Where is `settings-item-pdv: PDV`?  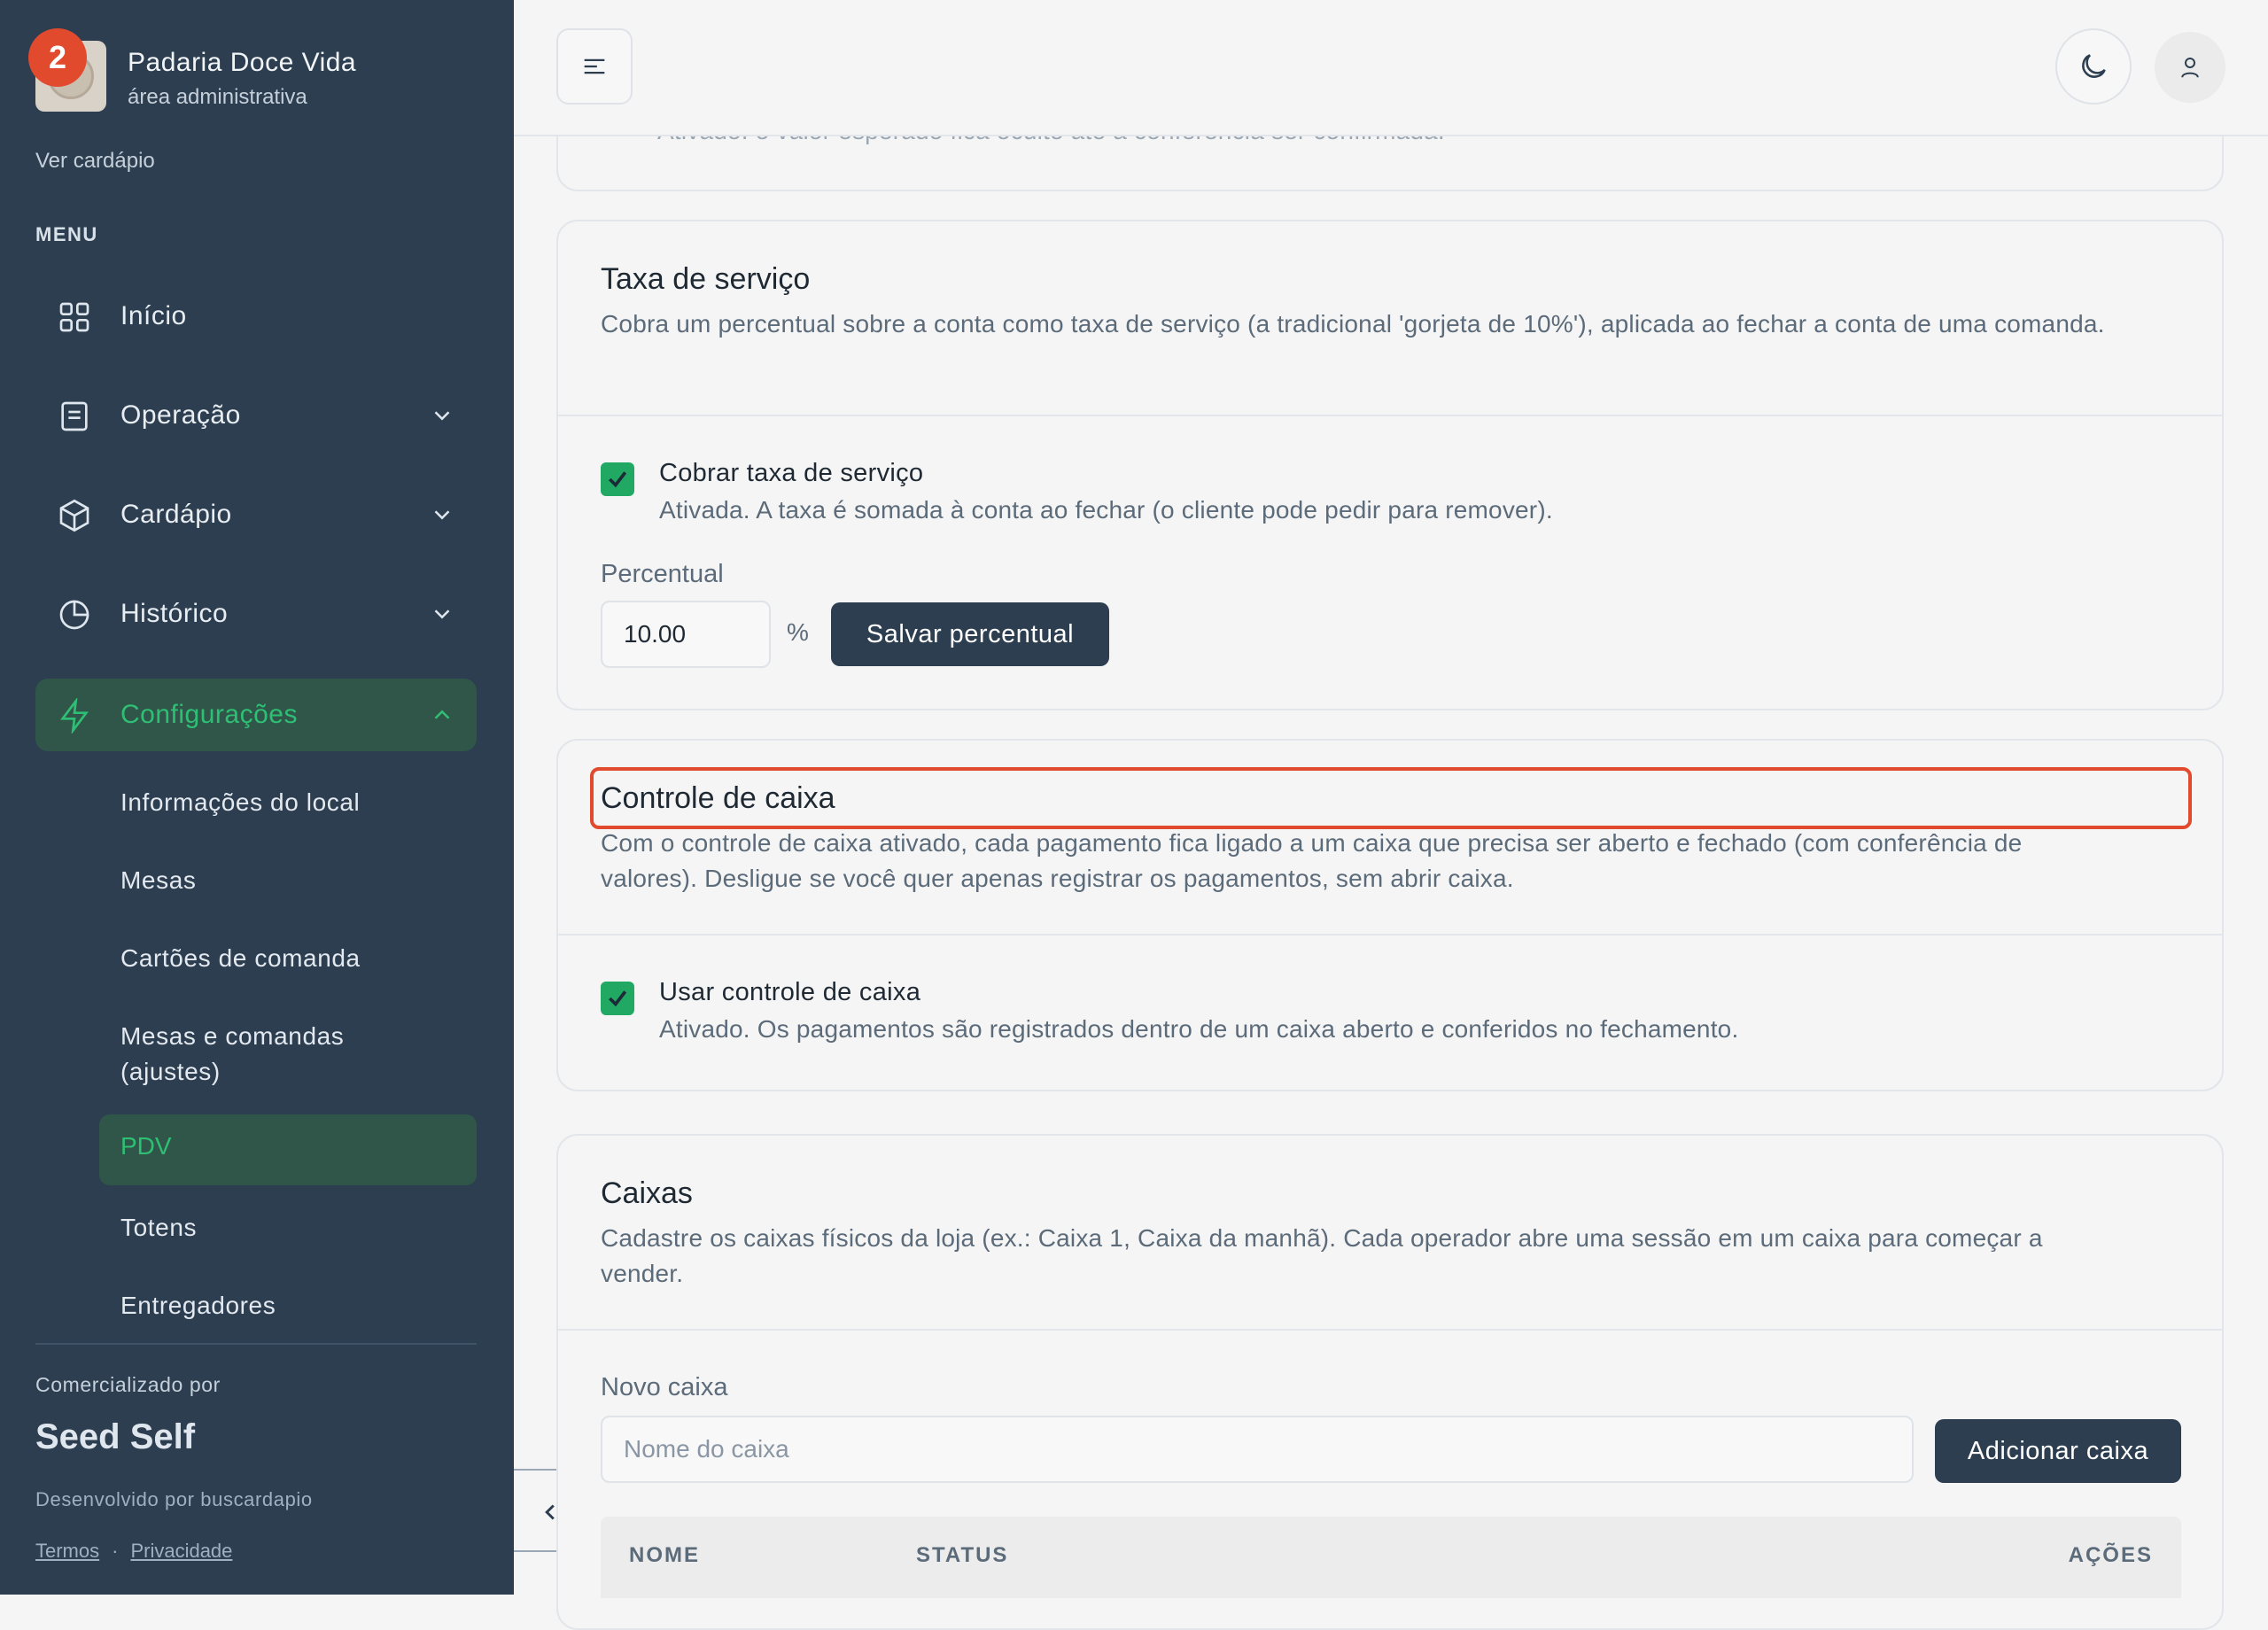 settings-item-pdv: PDV is located at coordinates (288, 1149).